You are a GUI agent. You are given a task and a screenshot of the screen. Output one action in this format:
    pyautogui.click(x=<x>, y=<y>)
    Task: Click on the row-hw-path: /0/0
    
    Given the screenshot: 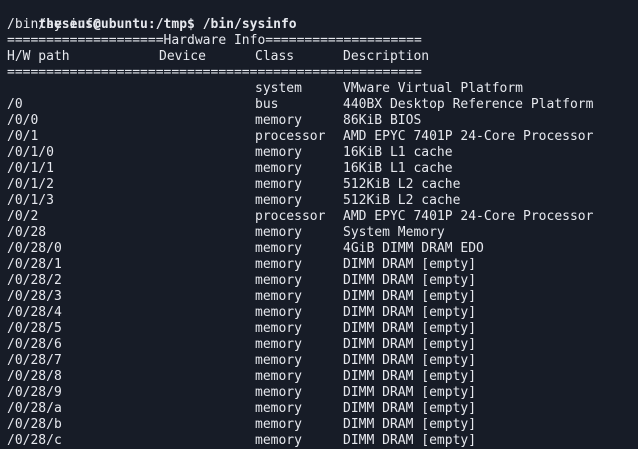 What is the action you would take?
    pyautogui.click(x=23, y=120)
    